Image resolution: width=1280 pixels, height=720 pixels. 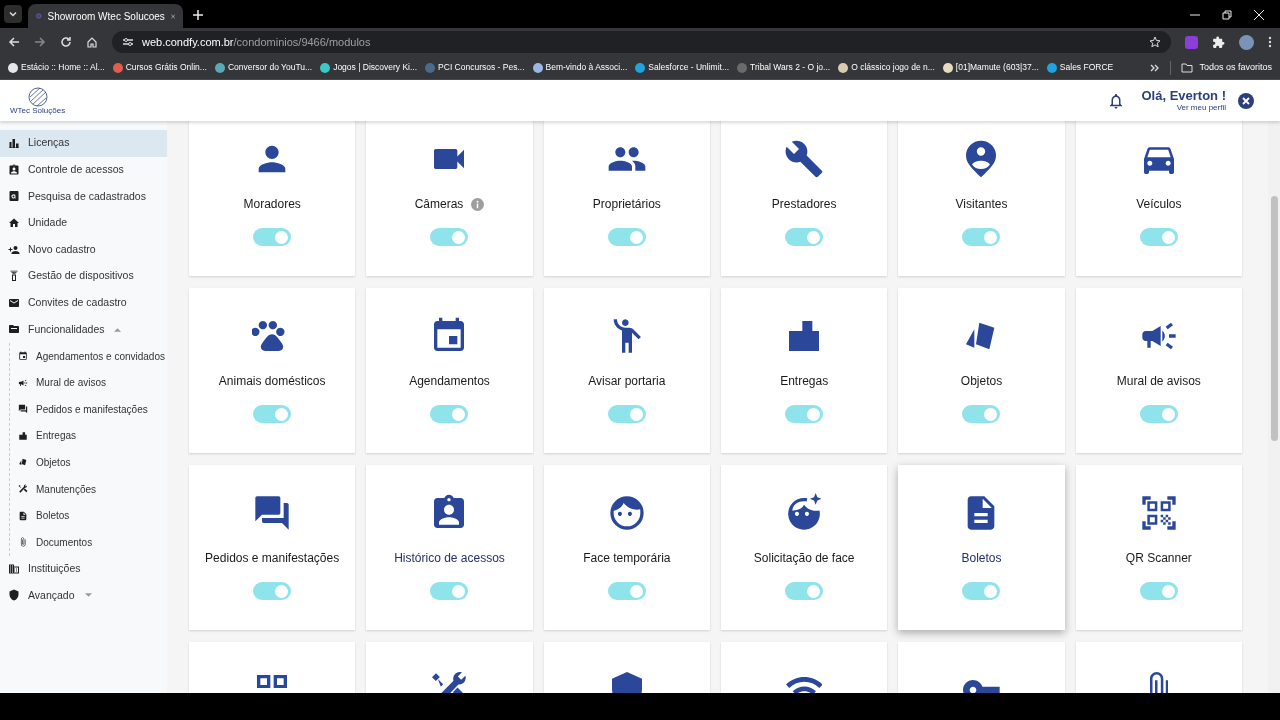 What do you see at coordinates (1227, 15) in the screenshot?
I see `restore-icon` at bounding box center [1227, 15].